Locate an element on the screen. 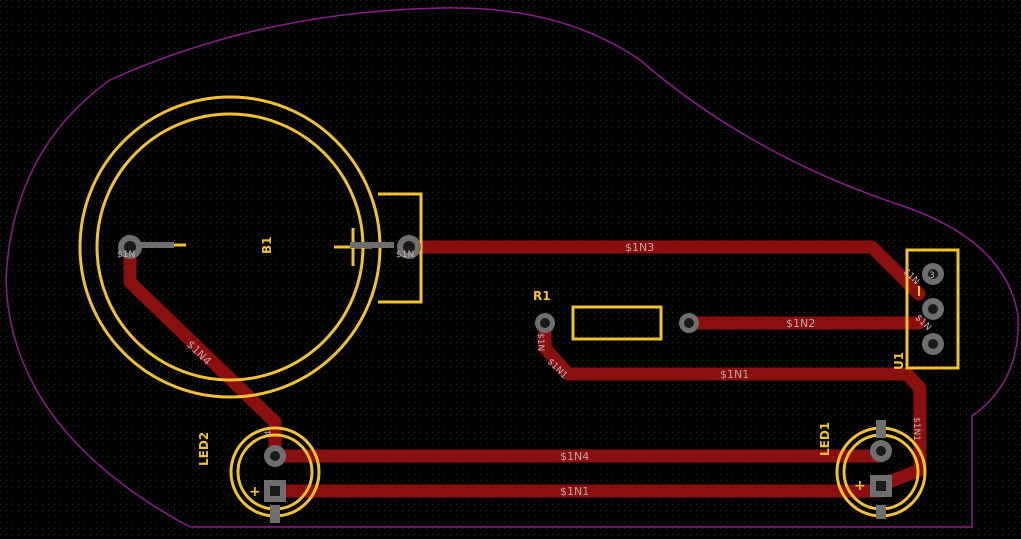 This screenshot has width=1021, height=539. r1-ref: R1 is located at coordinates (542, 296).